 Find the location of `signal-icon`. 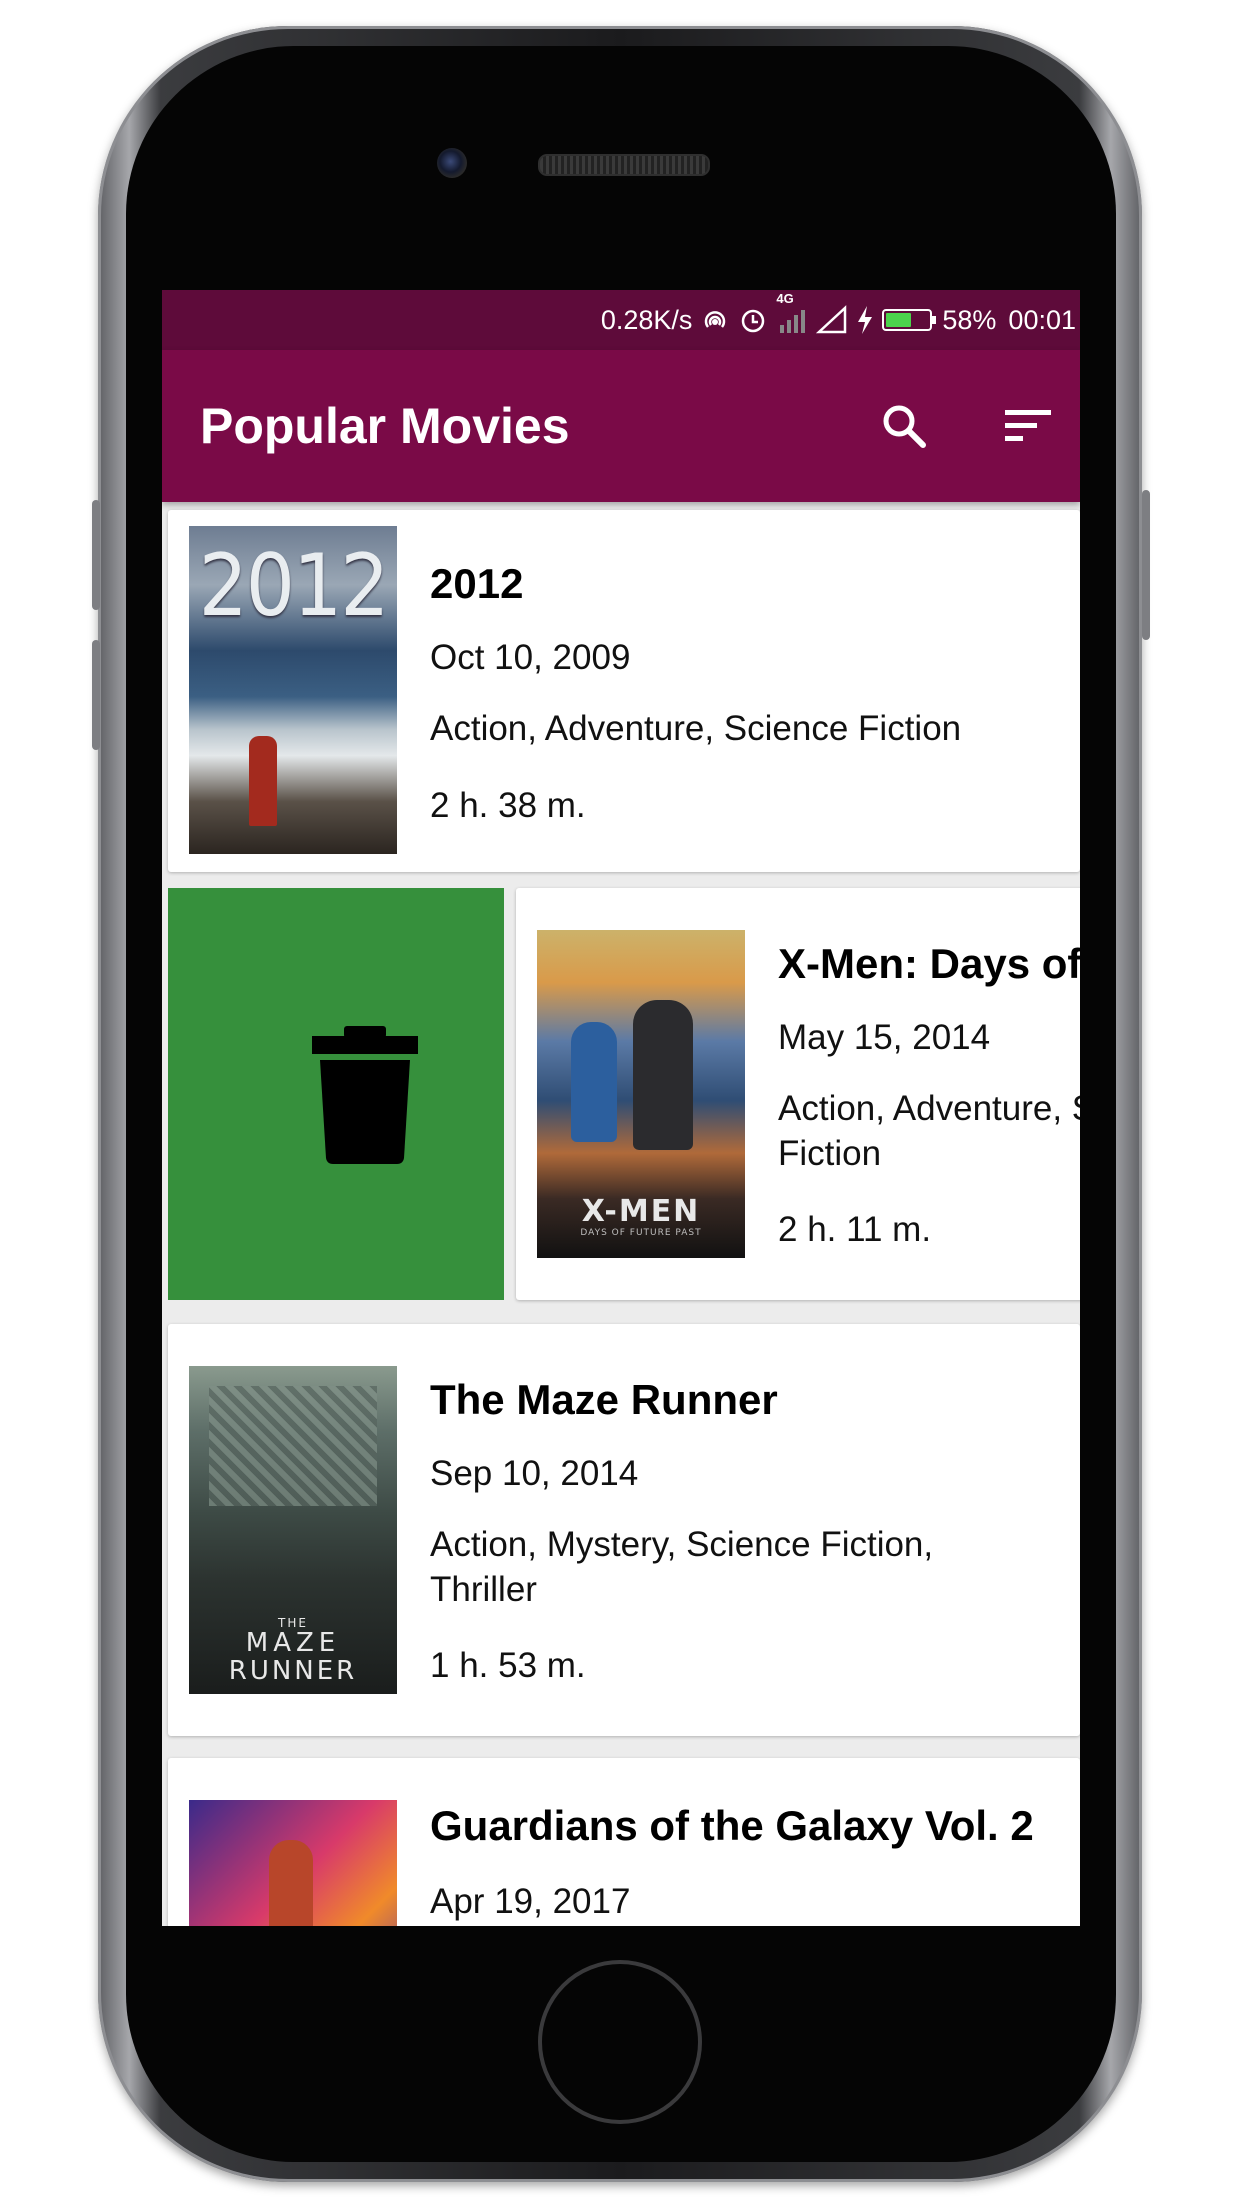

signal-icon is located at coordinates (832, 320).